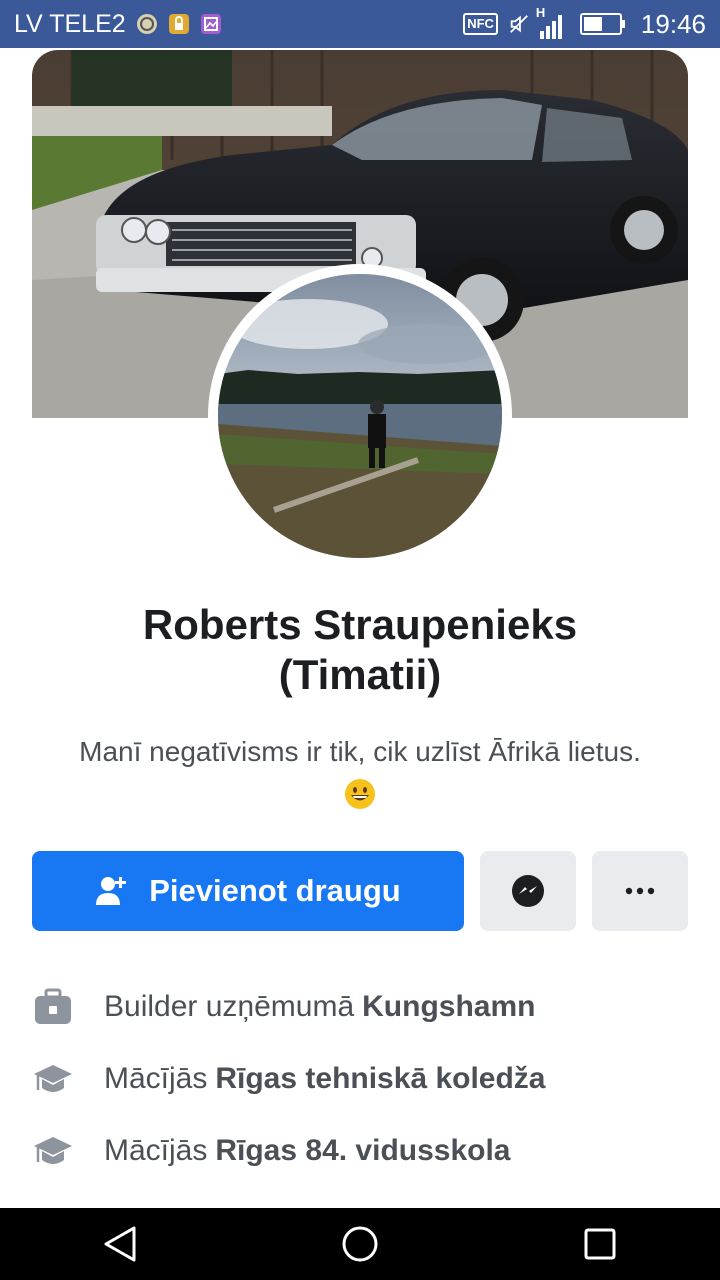 This screenshot has width=720, height=1280. What do you see at coordinates (179, 24) in the screenshot?
I see `lock-app-icon` at bounding box center [179, 24].